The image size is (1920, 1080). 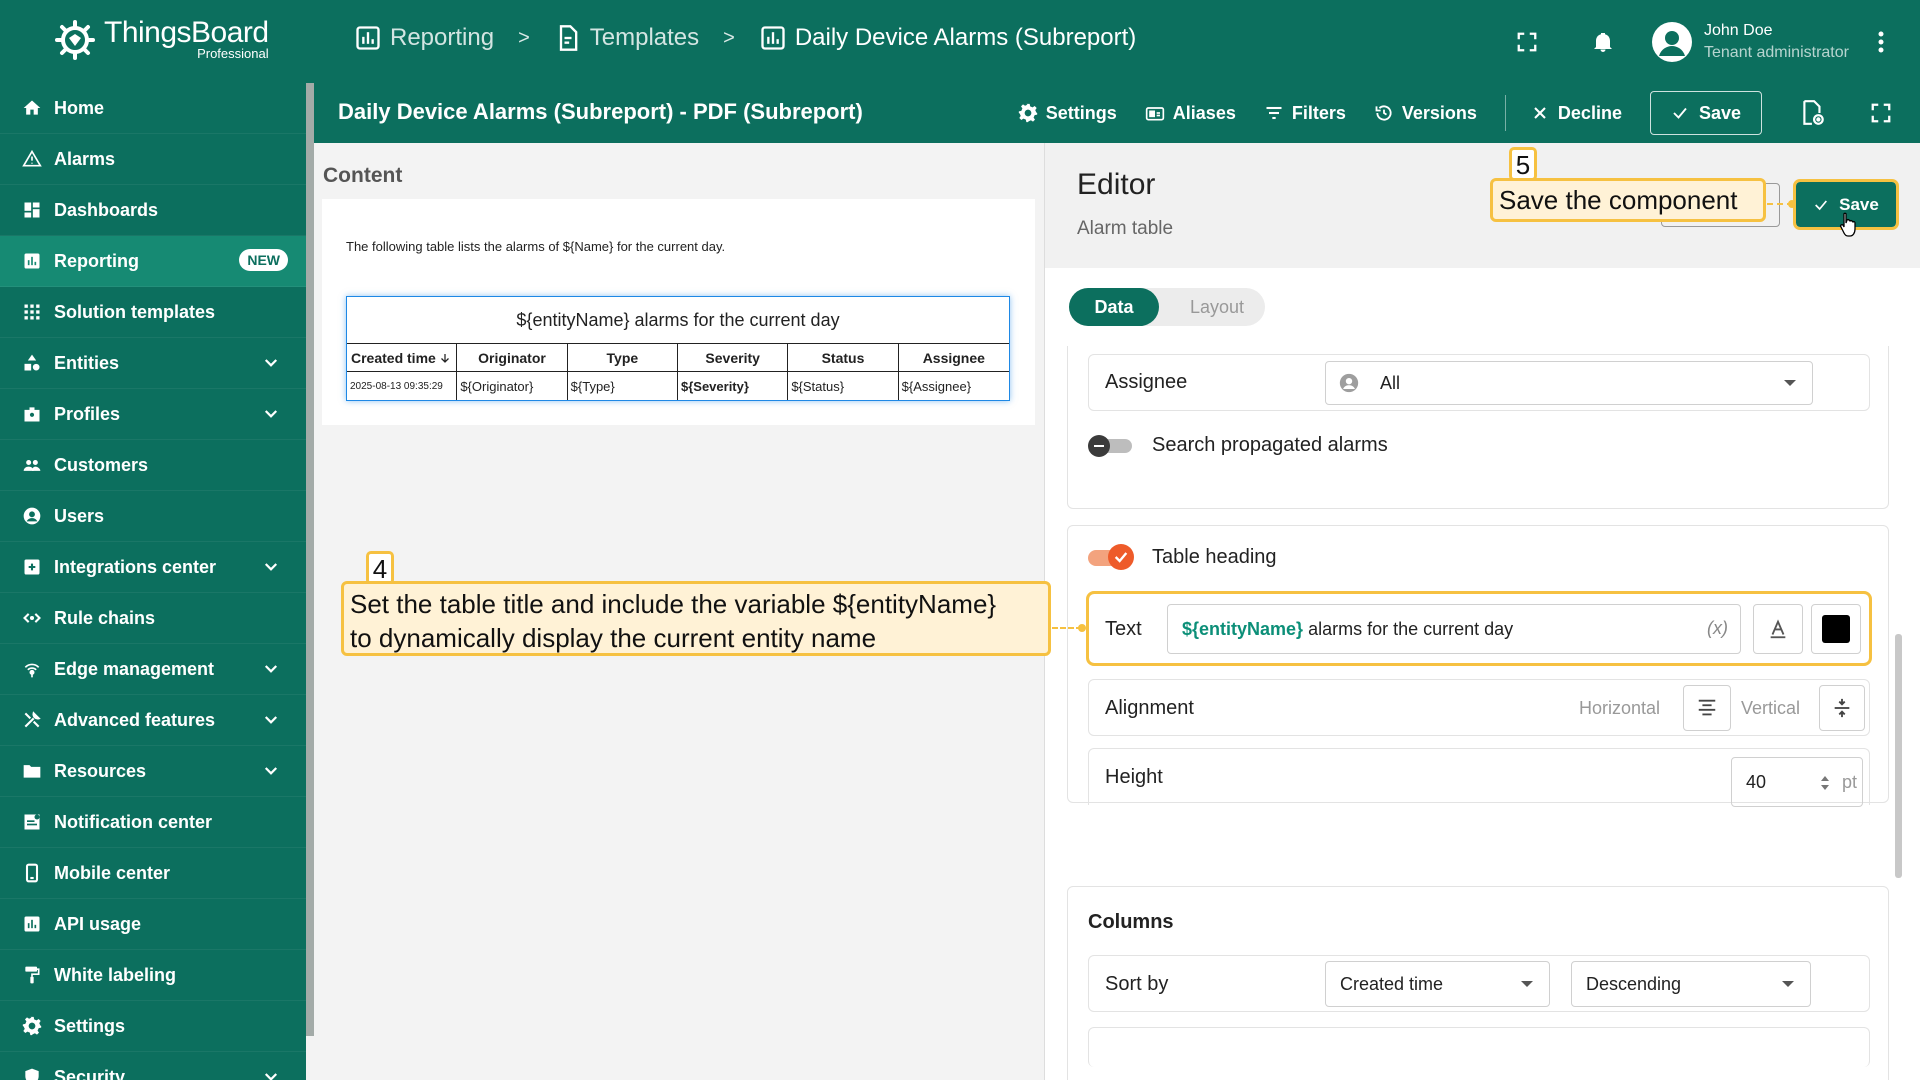 I want to click on sidebar-item-edge-management: Edge management, so click(x=153, y=669).